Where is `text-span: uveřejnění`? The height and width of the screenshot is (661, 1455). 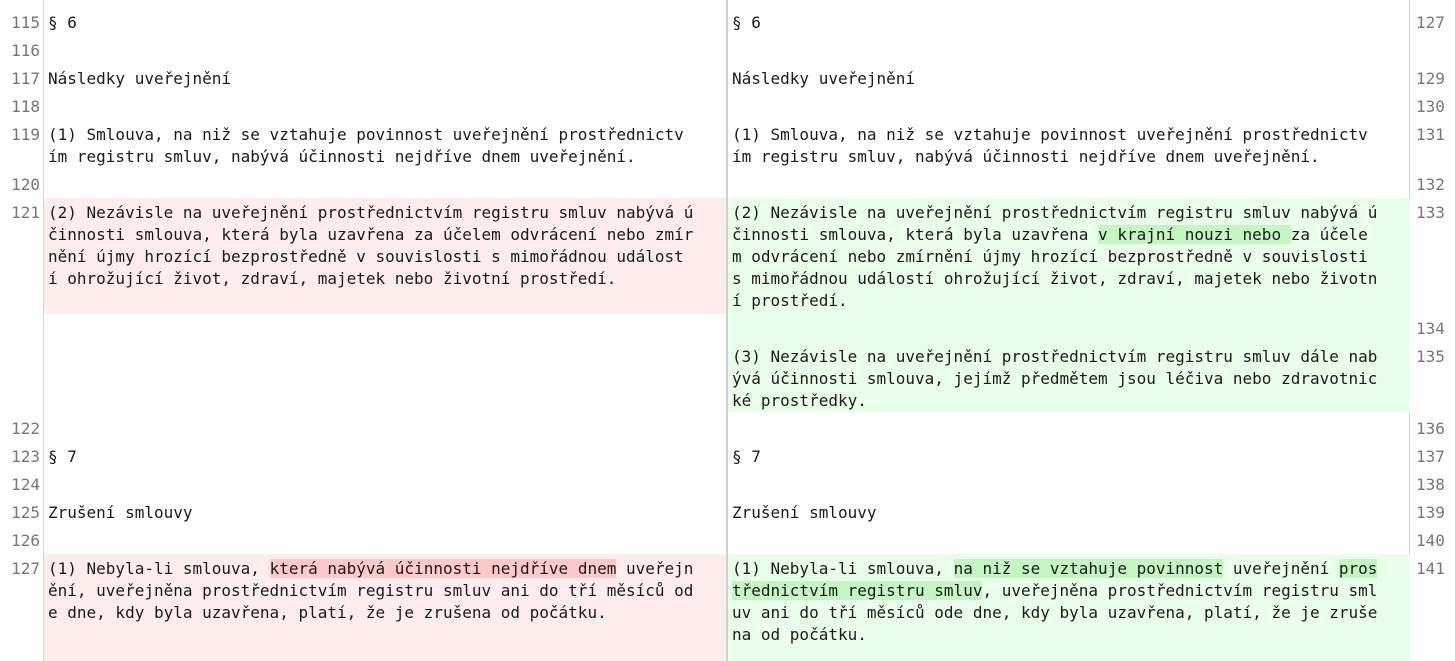
text-span: uveřejnění is located at coordinates (1281, 568).